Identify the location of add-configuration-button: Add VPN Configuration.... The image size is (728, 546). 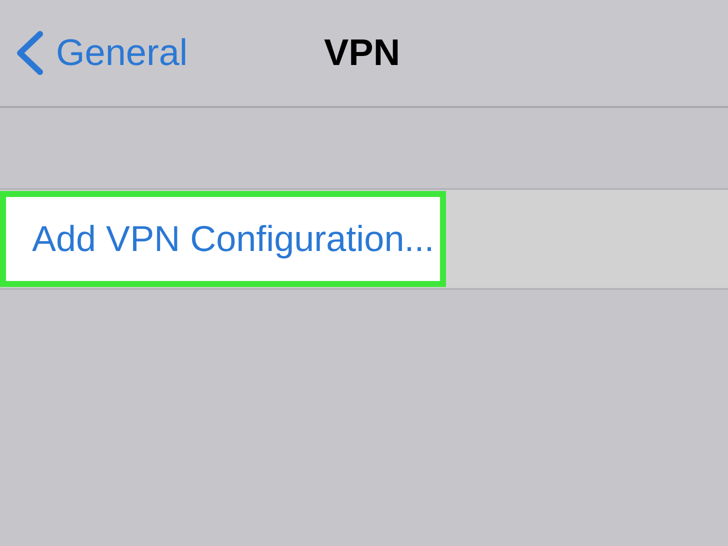
(223, 239).